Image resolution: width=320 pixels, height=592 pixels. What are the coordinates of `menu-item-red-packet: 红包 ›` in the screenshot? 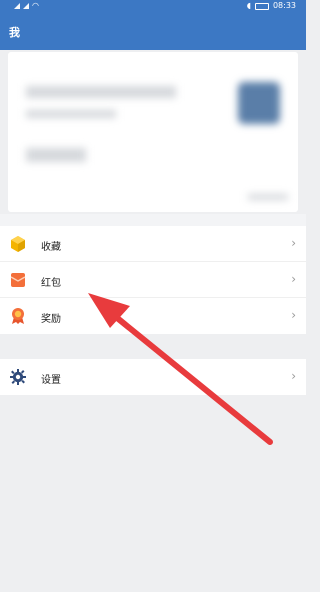 It's located at (153, 280).